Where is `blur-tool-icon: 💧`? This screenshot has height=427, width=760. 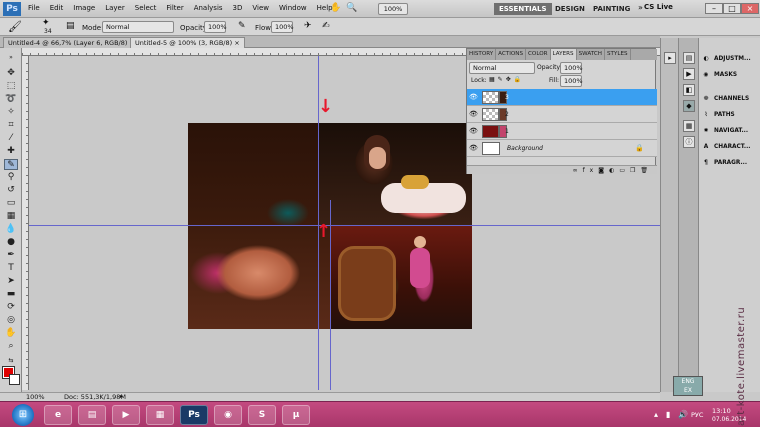
blur-tool-icon: 💧 is located at coordinates (11, 229).